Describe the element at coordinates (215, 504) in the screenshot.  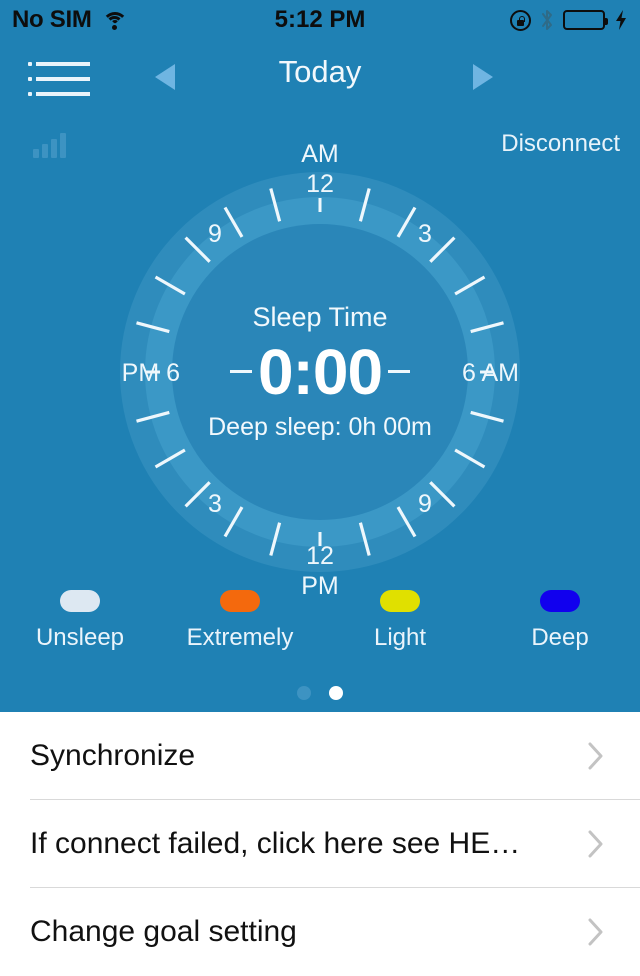
I see `dial-hour-bottom-left: 3` at that location.